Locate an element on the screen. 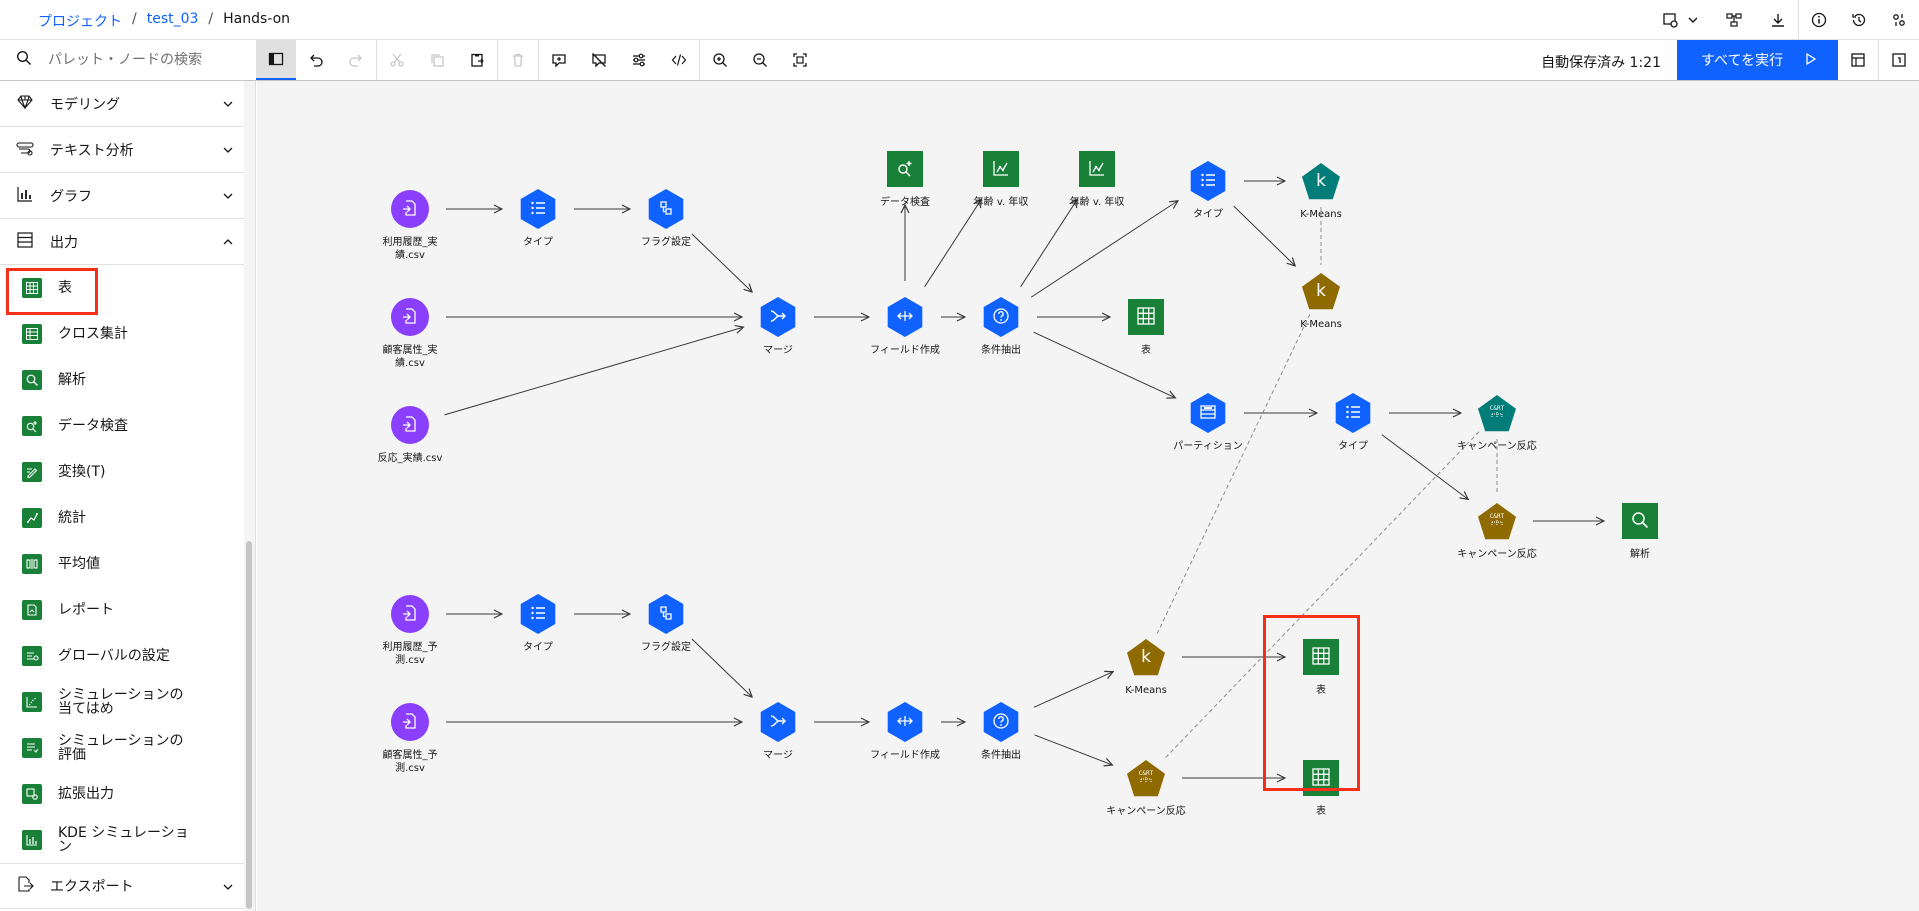  settings-adjust-icon is located at coordinates (1899, 20).